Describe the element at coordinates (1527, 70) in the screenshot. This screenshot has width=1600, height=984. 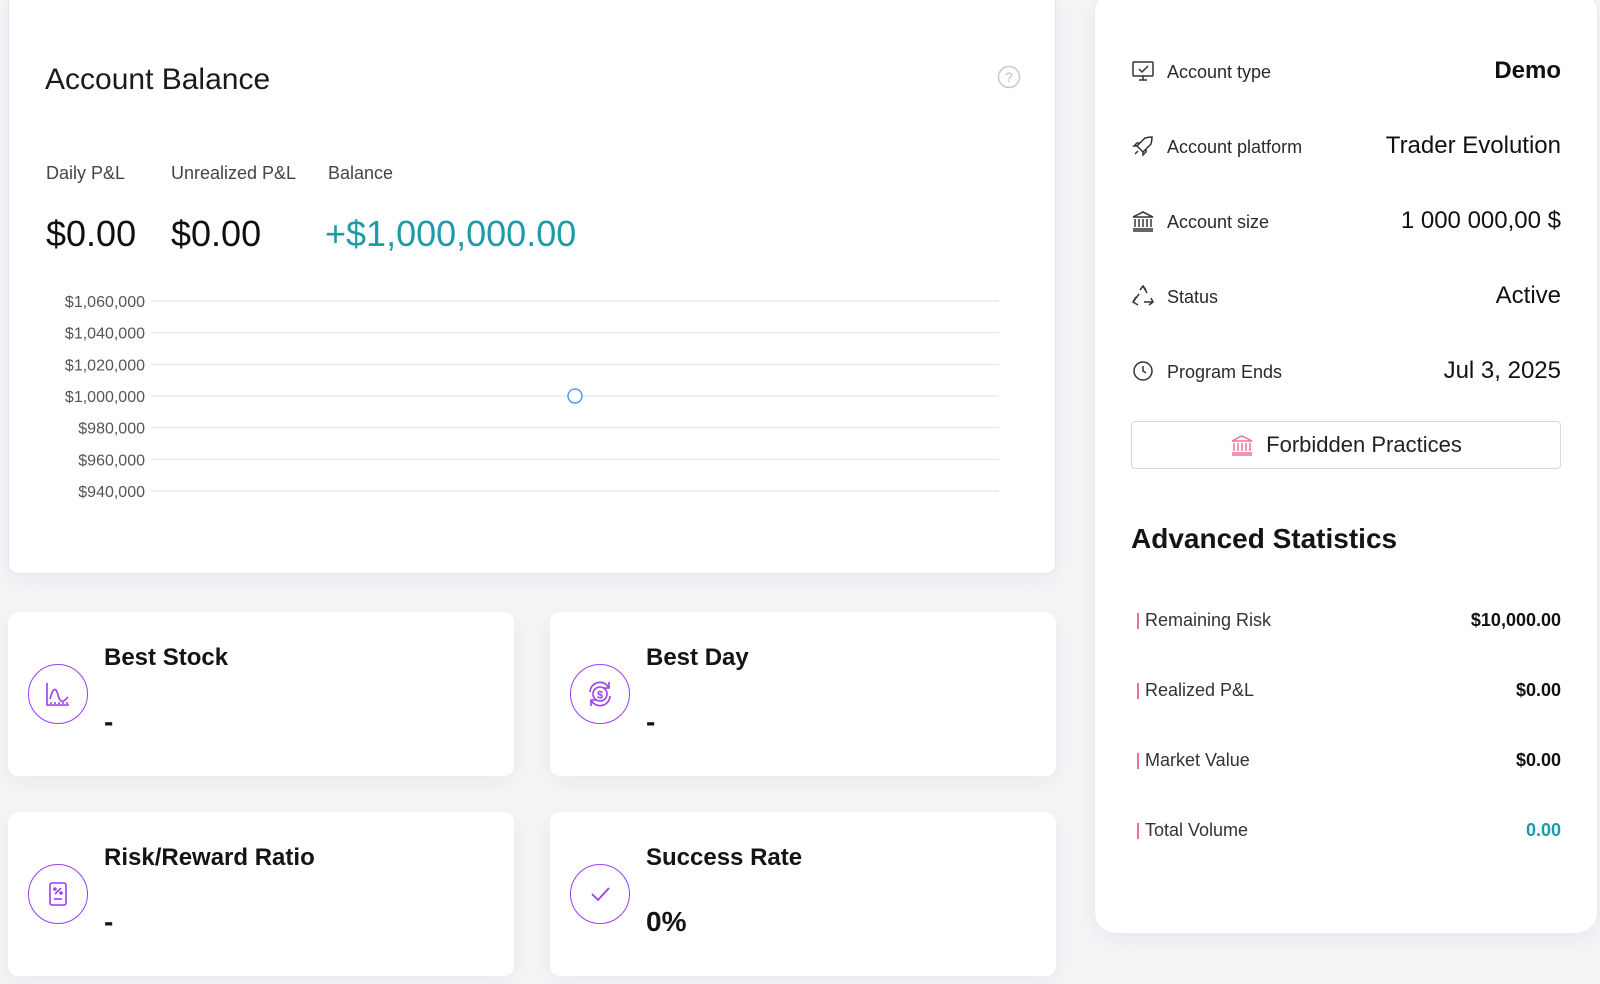
I see `account-type-value: Demo` at that location.